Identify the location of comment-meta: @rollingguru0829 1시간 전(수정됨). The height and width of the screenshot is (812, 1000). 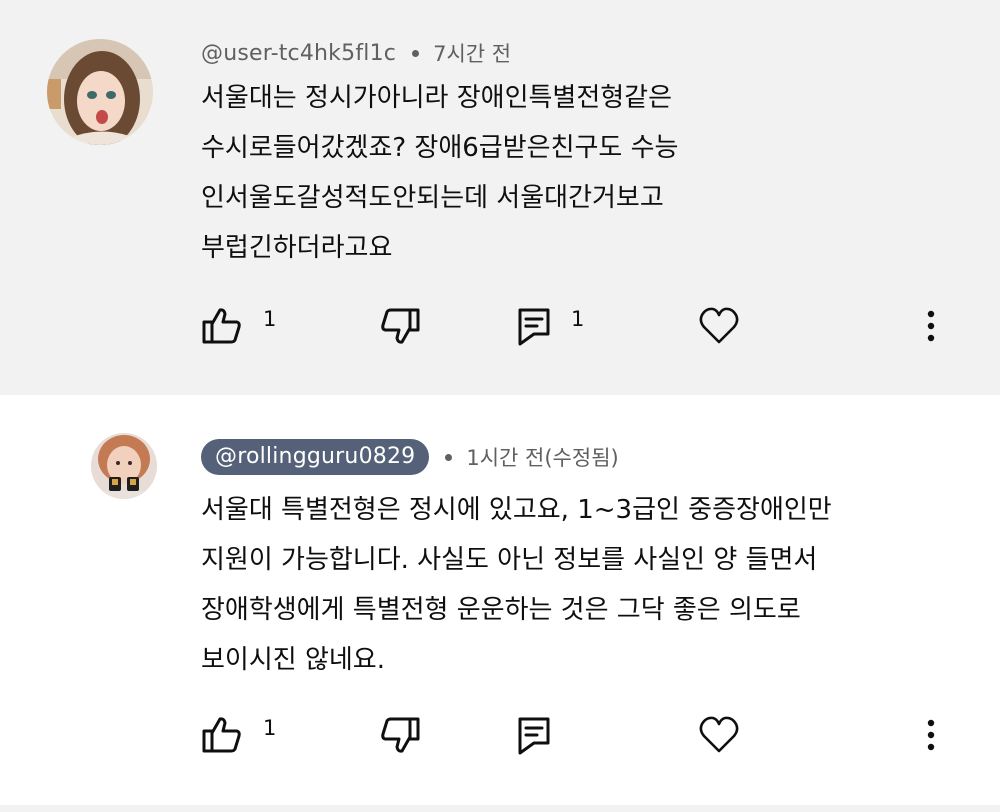
(410, 457).